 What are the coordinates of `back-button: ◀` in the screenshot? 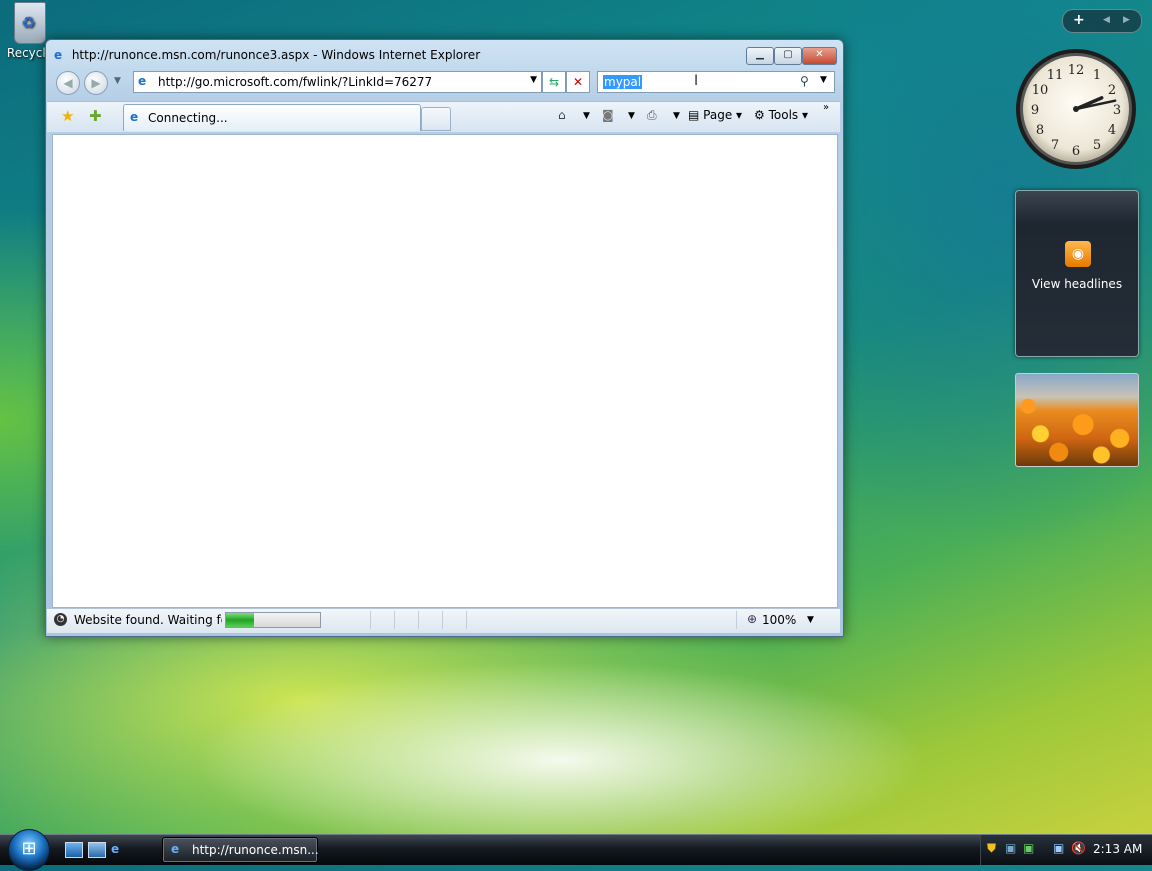 It's located at (68, 83).